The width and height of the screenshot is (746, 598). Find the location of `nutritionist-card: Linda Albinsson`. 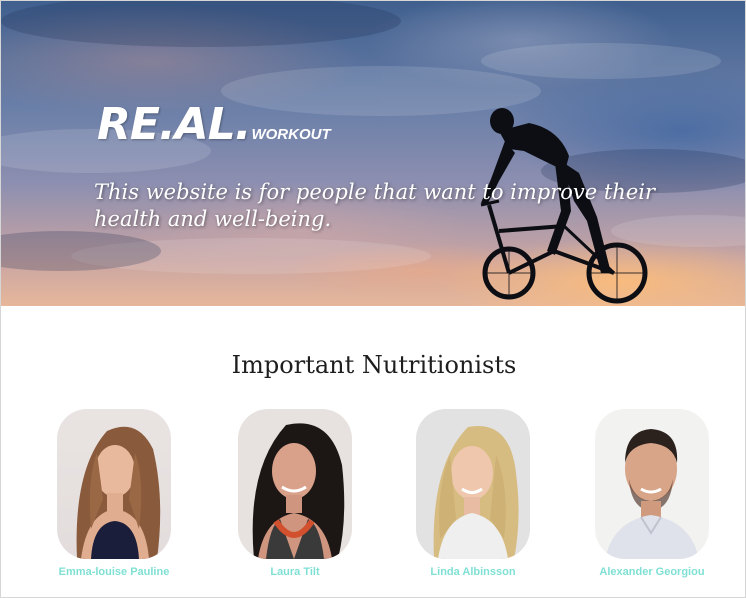

nutritionist-card: Linda Albinsson is located at coordinates (473, 493).